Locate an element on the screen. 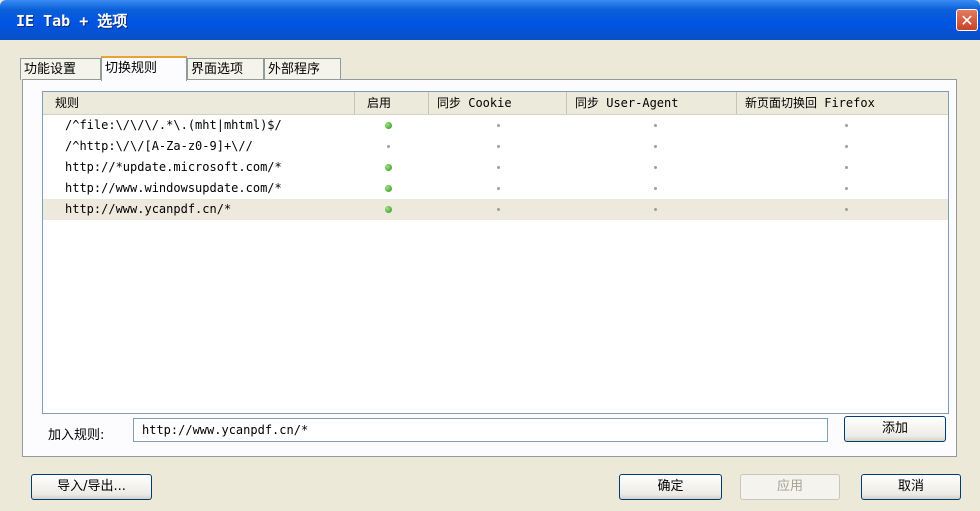  tab-general-settings: 功能设置 is located at coordinates (60, 69).